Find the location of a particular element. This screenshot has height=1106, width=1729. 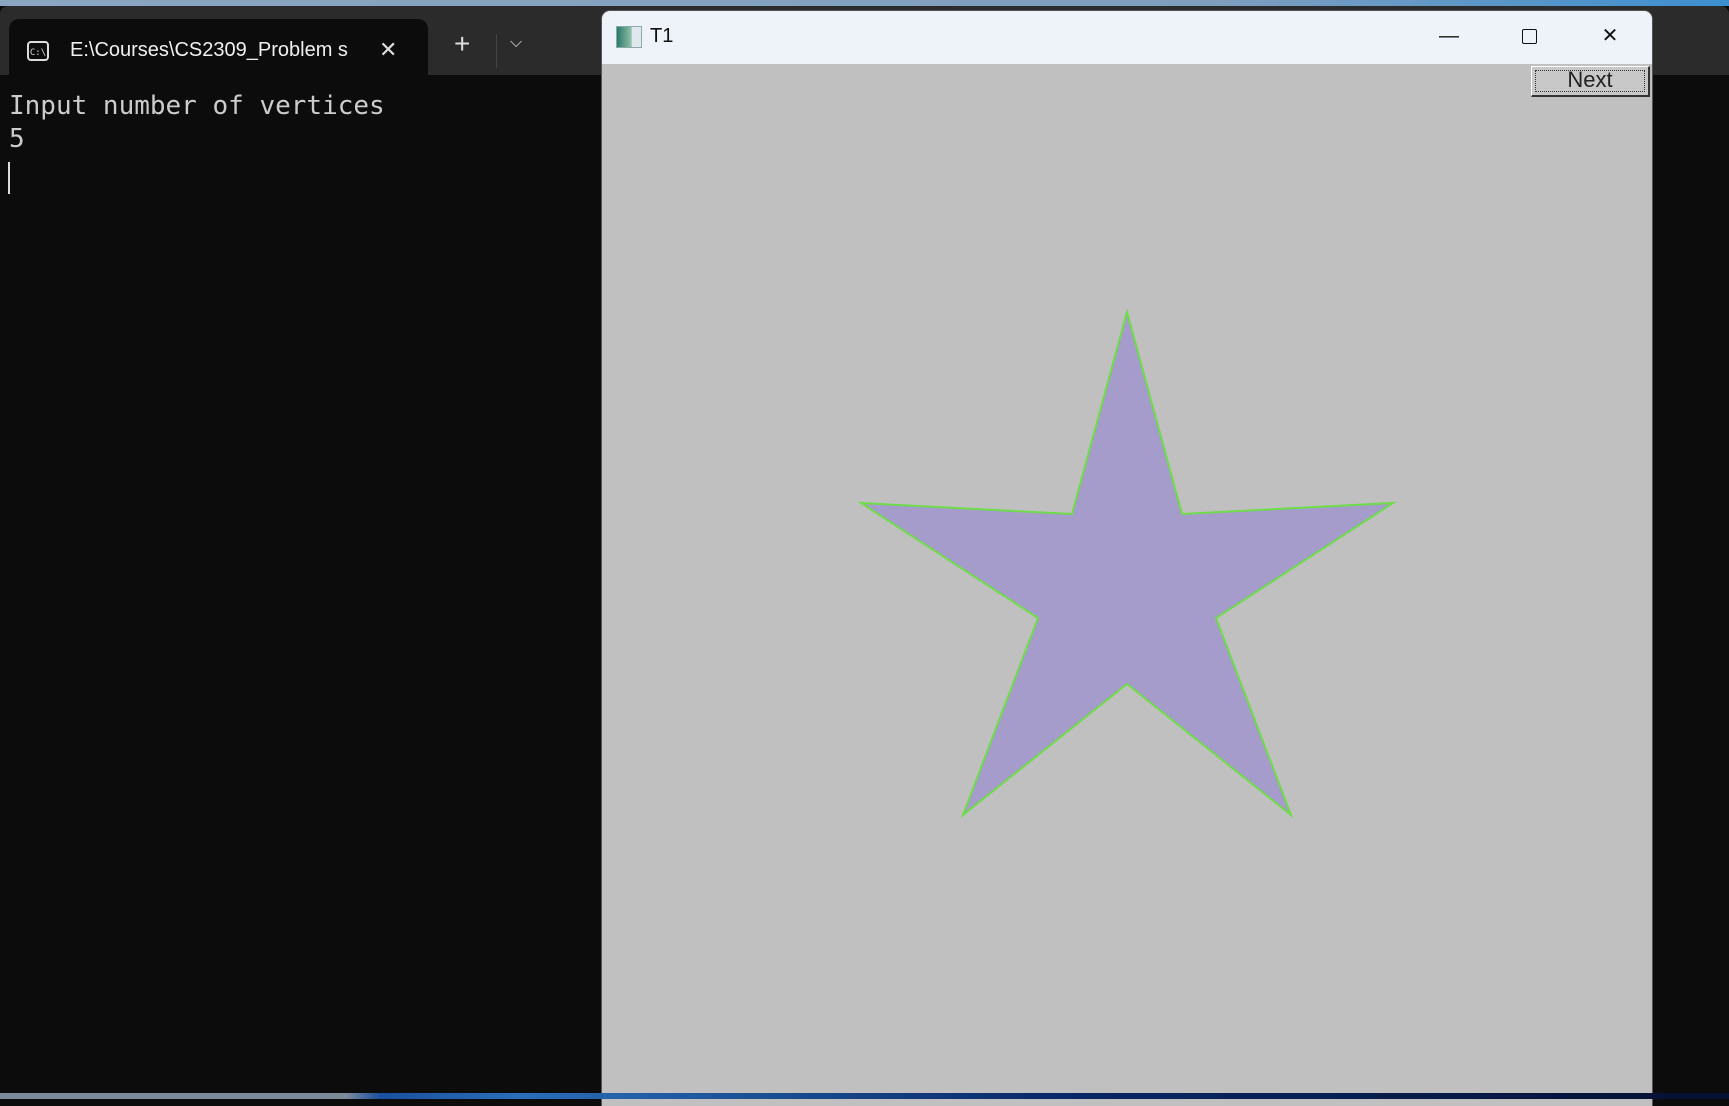

next-button: Next is located at coordinates (1590, 81).